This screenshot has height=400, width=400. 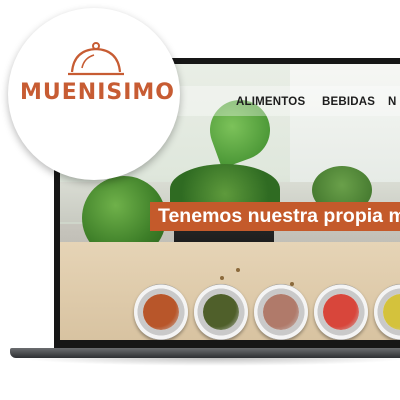 What do you see at coordinates (96, 59) in the screenshot?
I see `serving-cloche-icon` at bounding box center [96, 59].